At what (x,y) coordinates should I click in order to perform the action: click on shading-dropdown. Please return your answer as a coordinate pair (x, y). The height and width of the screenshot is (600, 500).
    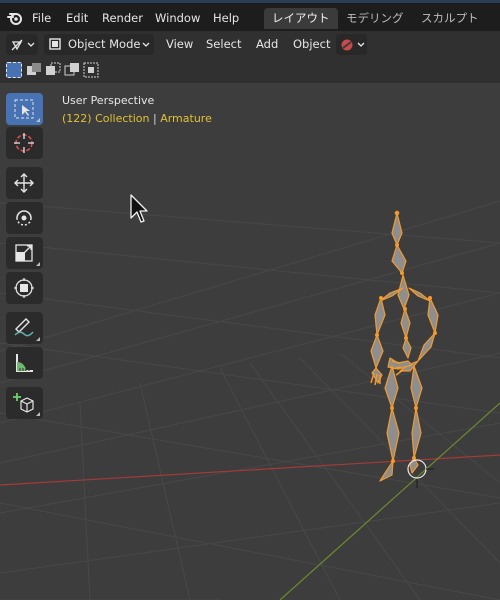
    Looking at the image, I should click on (351, 44).